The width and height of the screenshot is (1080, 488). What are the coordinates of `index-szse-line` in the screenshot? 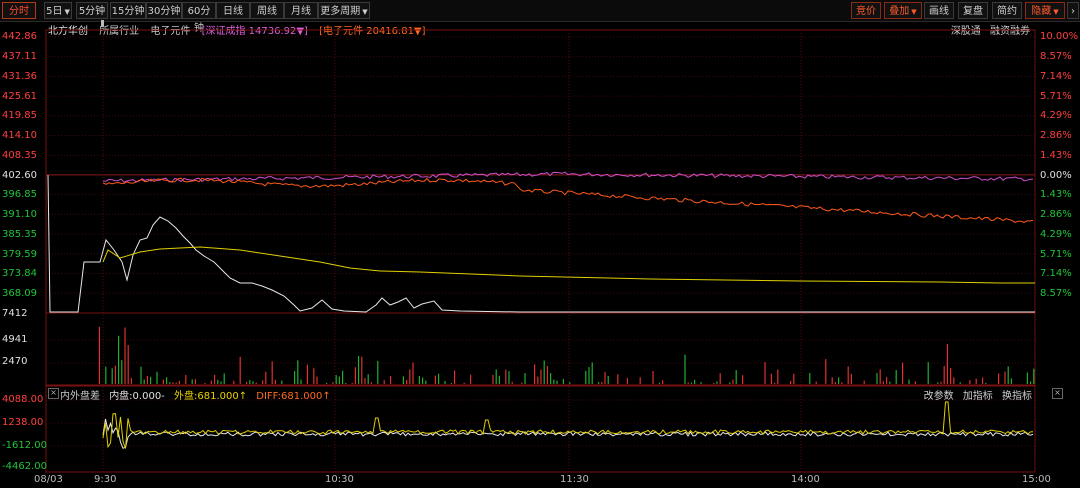 It's located at (568, 177).